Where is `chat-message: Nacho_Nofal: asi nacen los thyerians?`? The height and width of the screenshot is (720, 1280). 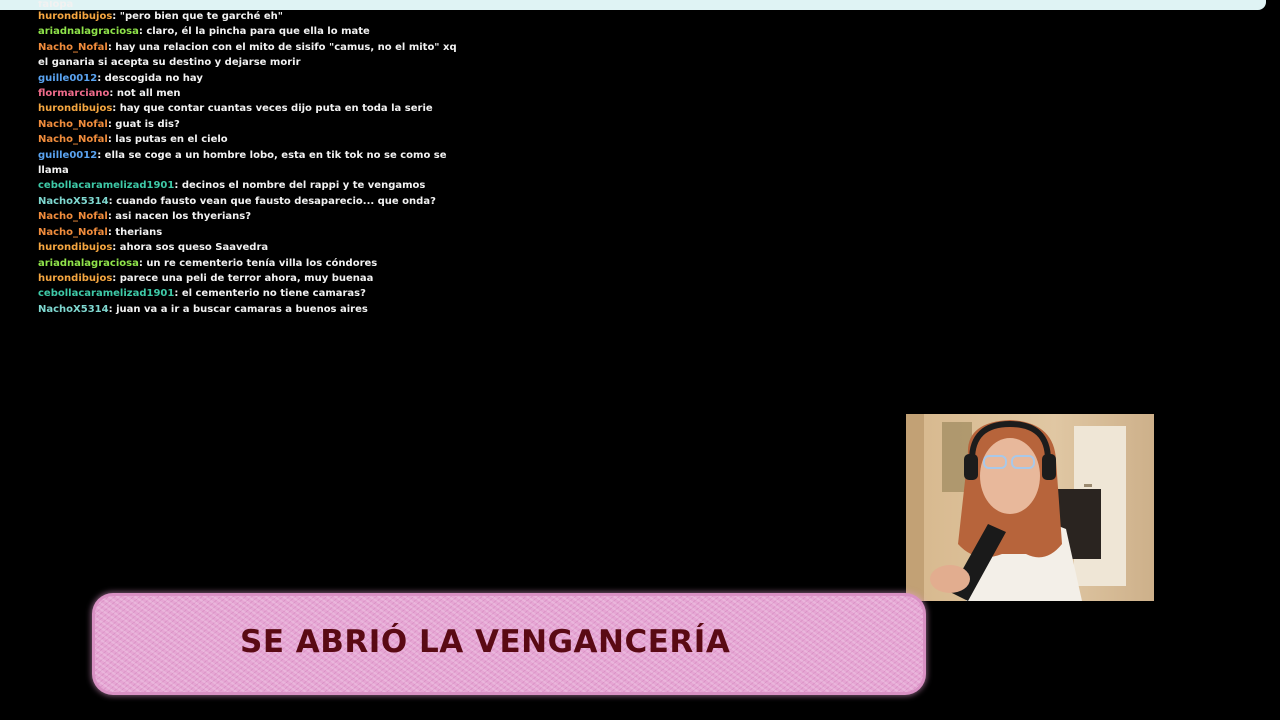 chat-message: Nacho_Nofal: asi nacen los thyerians? is located at coordinates (248, 216).